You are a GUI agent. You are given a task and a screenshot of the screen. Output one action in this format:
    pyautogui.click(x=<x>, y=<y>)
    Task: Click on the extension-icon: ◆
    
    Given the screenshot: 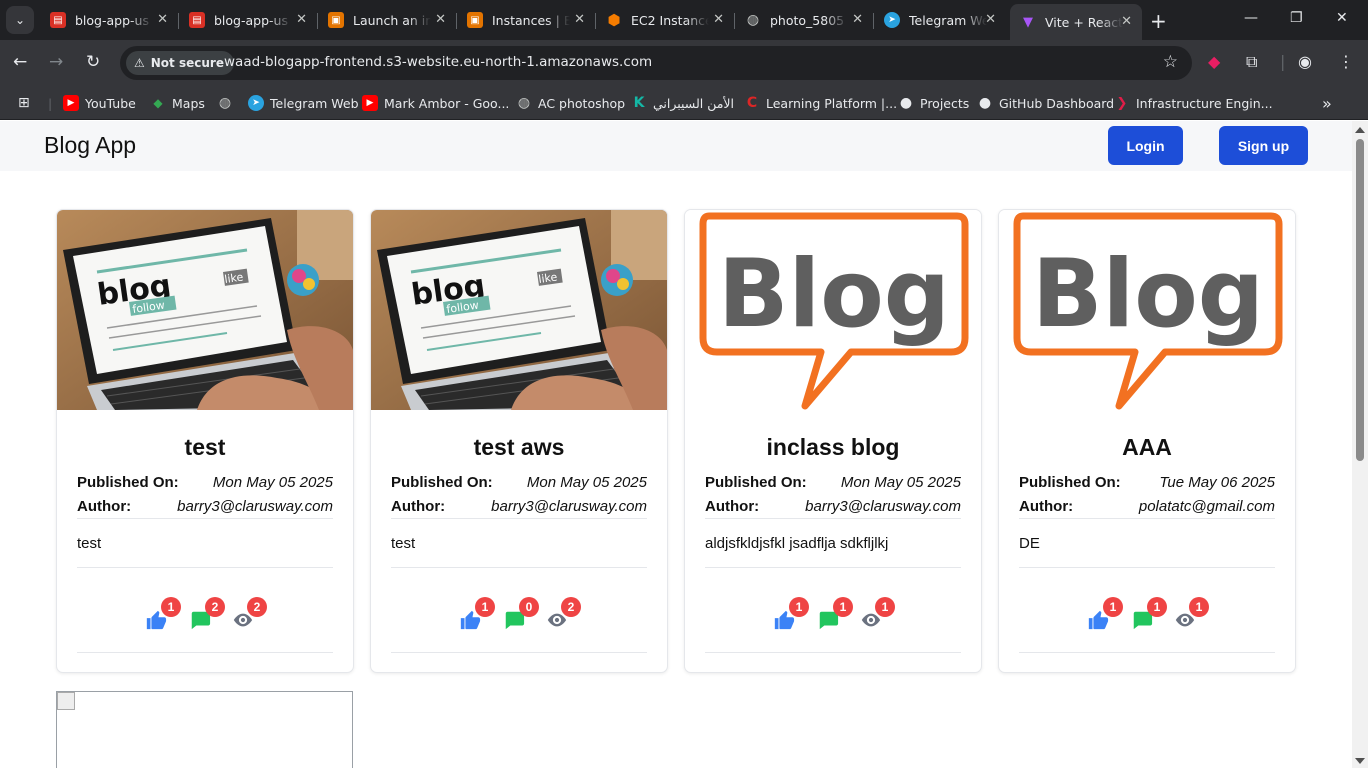 What is the action you would take?
    pyautogui.click(x=1214, y=61)
    